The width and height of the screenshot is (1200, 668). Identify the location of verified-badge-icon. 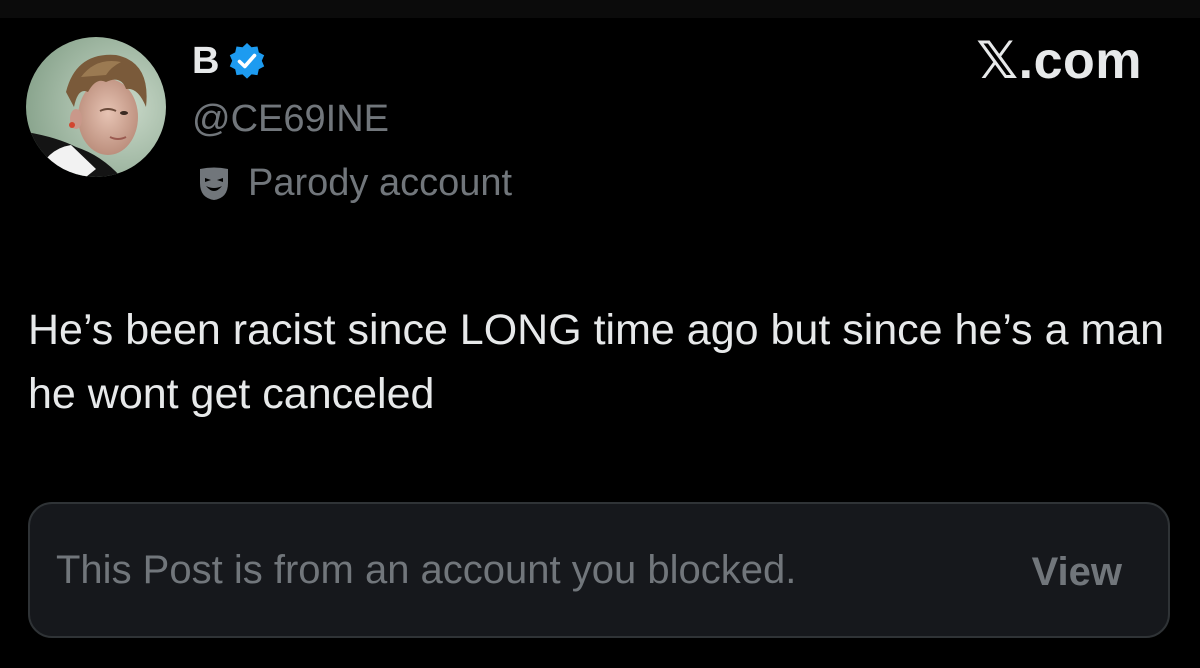
(247, 61).